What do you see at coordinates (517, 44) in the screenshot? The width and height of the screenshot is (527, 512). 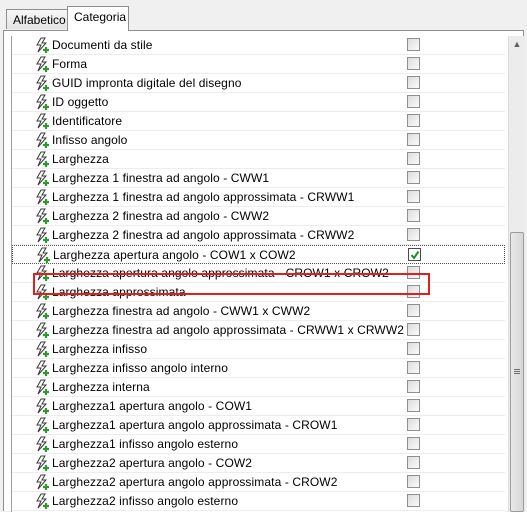 I see `scroll-up-icon: ▲` at bounding box center [517, 44].